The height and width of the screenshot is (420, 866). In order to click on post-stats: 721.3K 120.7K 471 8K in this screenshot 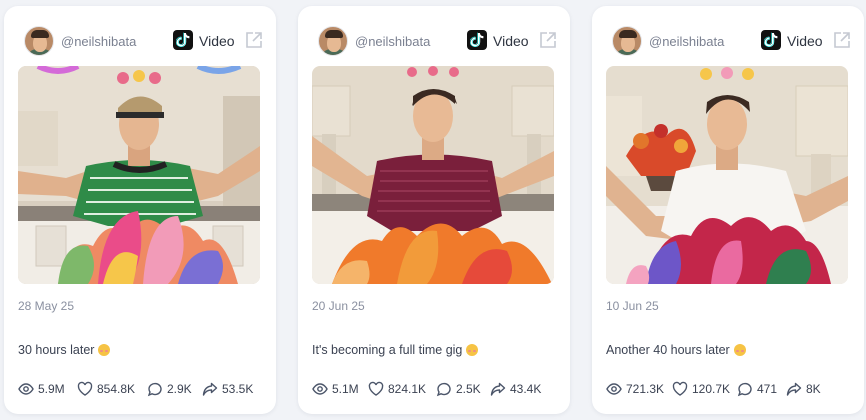, I will do `click(727, 389)`.